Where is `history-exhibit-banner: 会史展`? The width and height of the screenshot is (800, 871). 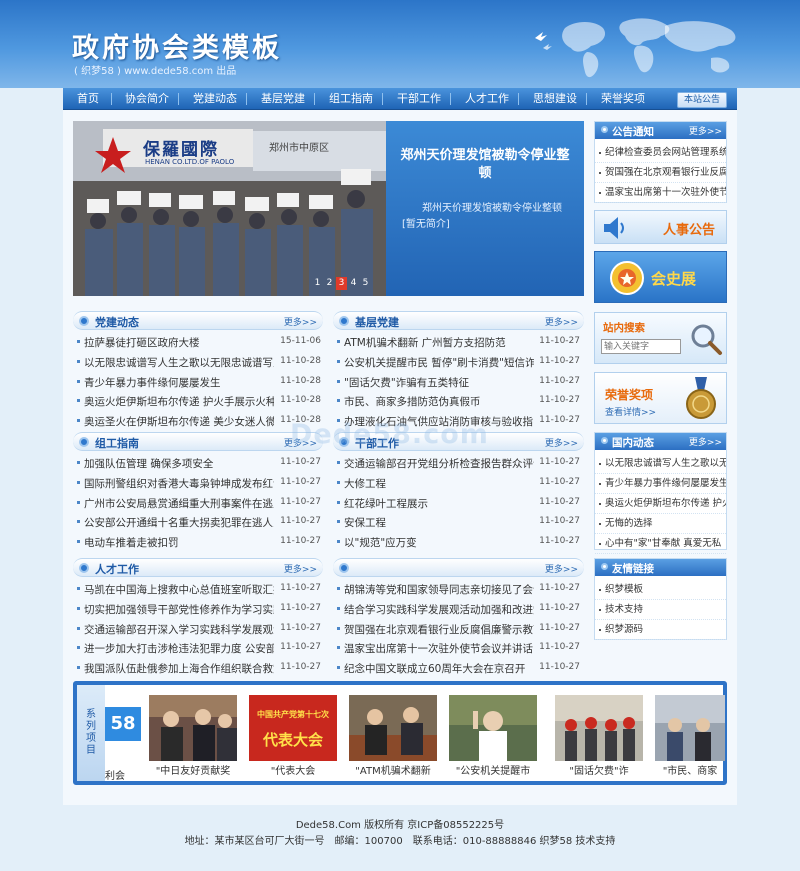 history-exhibit-banner: 会史展 is located at coordinates (660, 277).